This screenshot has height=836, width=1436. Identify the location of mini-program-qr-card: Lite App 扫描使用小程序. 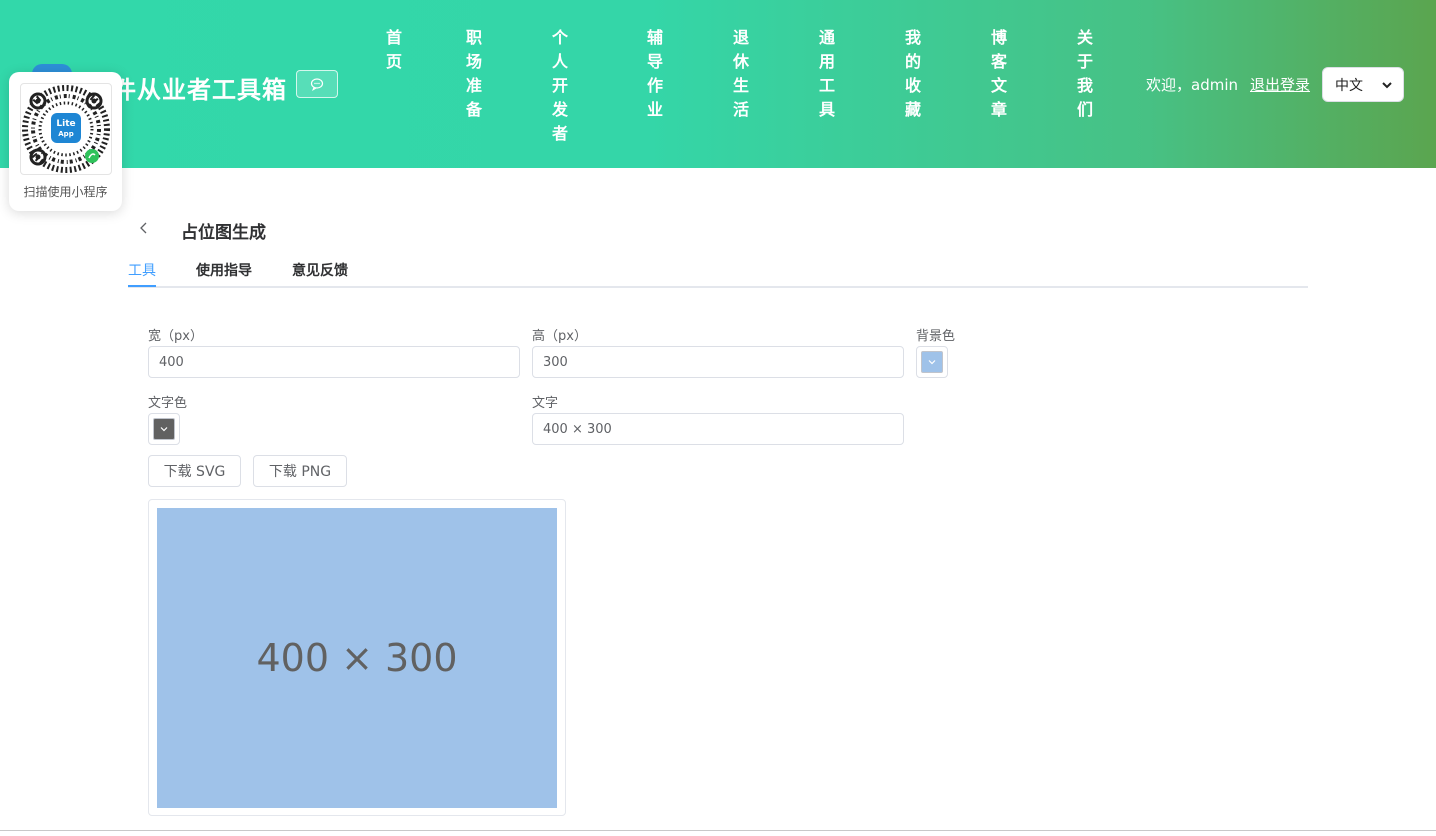
(65, 141).